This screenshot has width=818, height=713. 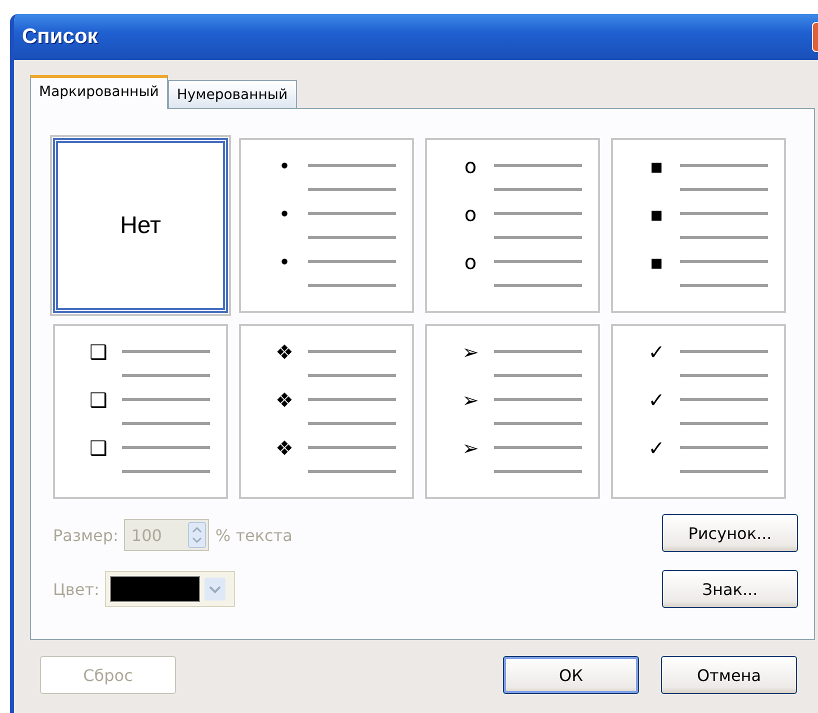 I want to click on bullet-style-option: o o o, so click(x=512, y=225).